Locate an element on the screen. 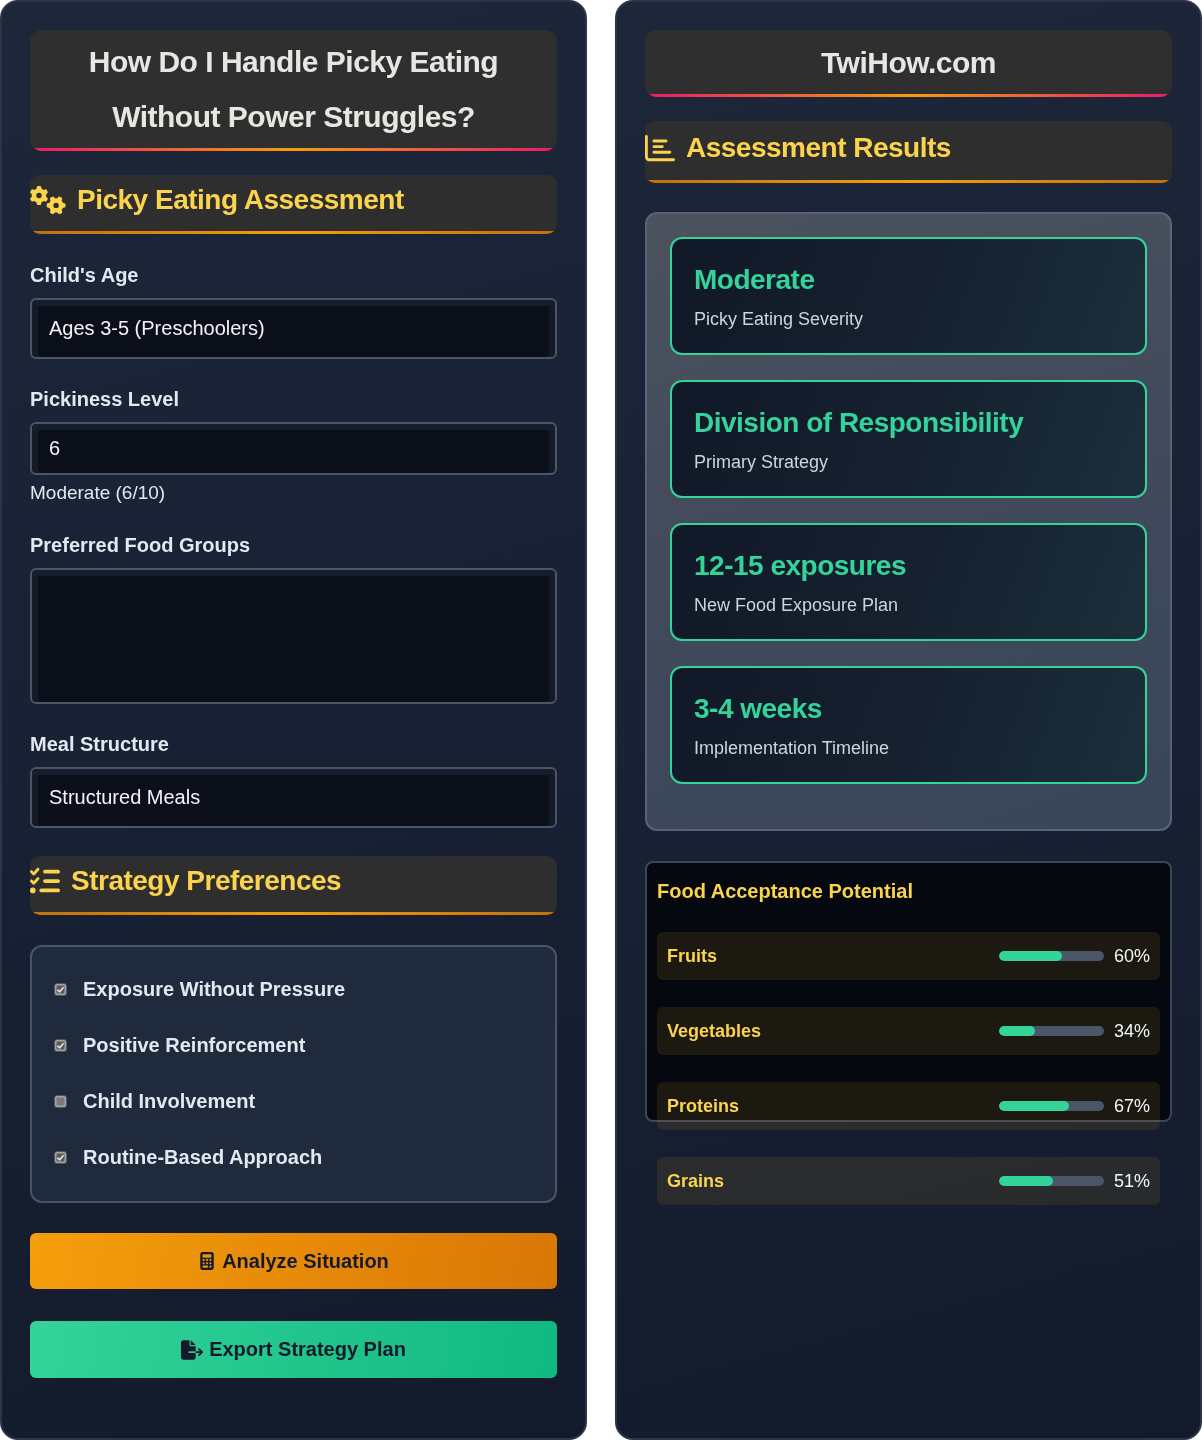  bar-chart-icon is located at coordinates (660, 148).